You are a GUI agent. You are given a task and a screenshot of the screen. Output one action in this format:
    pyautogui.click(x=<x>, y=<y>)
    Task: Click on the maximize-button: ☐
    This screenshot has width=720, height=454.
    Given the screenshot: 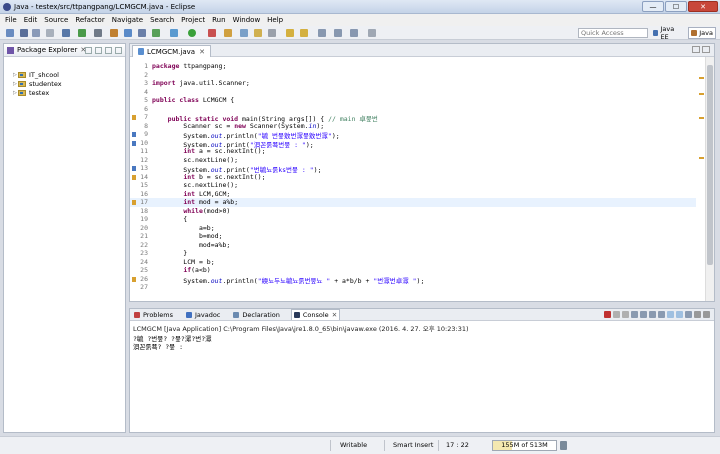 What is the action you would take?
    pyautogui.click(x=676, y=6)
    